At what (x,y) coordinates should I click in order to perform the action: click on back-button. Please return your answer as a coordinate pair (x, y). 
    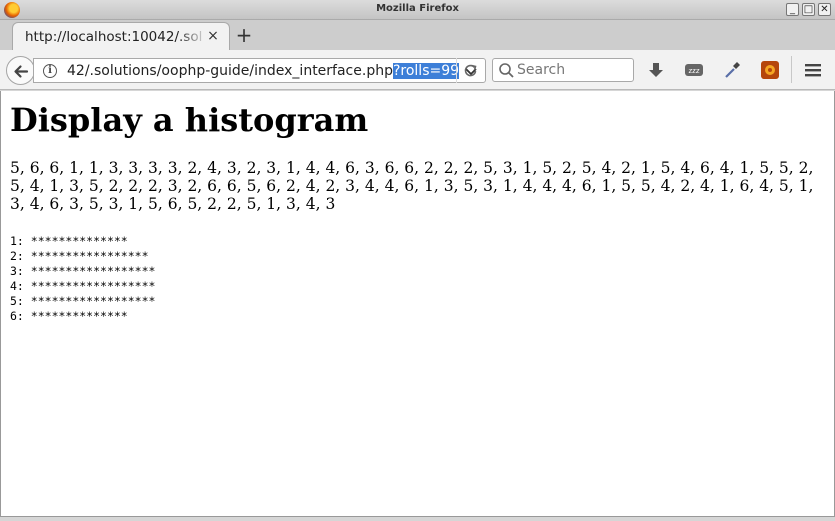
    Looking at the image, I should click on (20, 70).